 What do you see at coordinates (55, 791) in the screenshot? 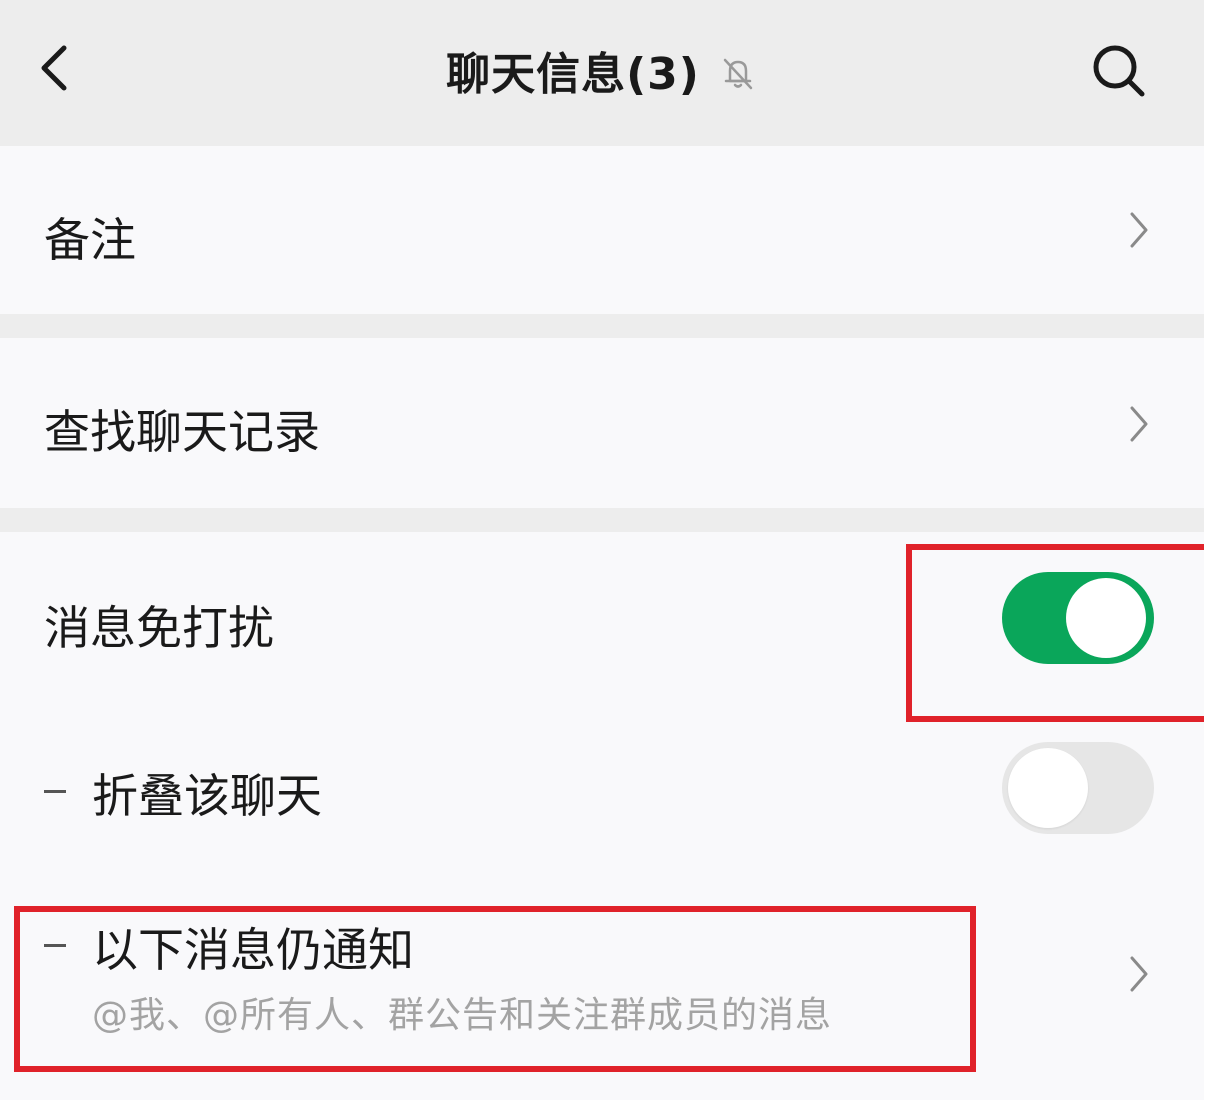
I see `dash-marker` at bounding box center [55, 791].